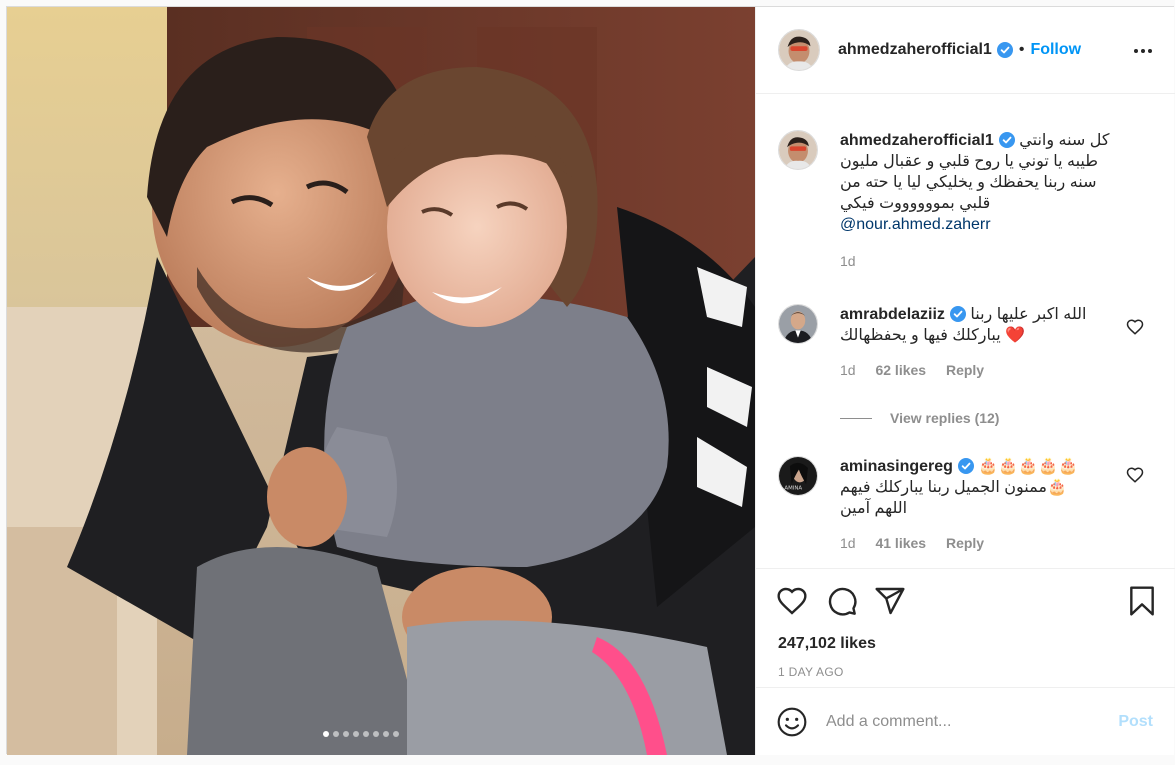  Describe the element at coordinates (798, 476) in the screenshot. I see `commenter-avatar: AMINA` at that location.